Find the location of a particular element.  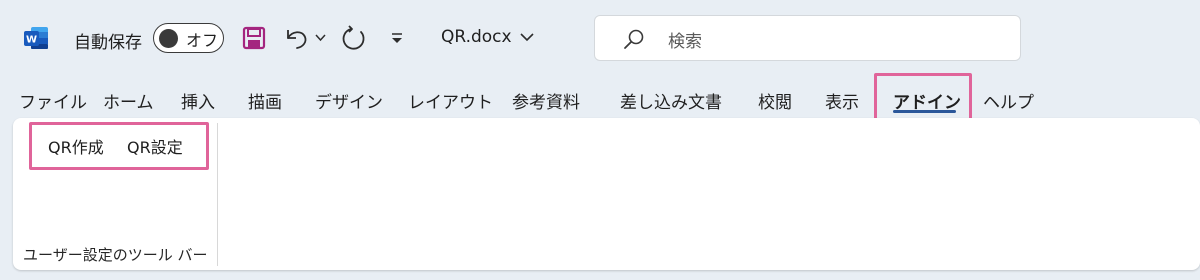

word-icon-letter: W is located at coordinates (31, 40).